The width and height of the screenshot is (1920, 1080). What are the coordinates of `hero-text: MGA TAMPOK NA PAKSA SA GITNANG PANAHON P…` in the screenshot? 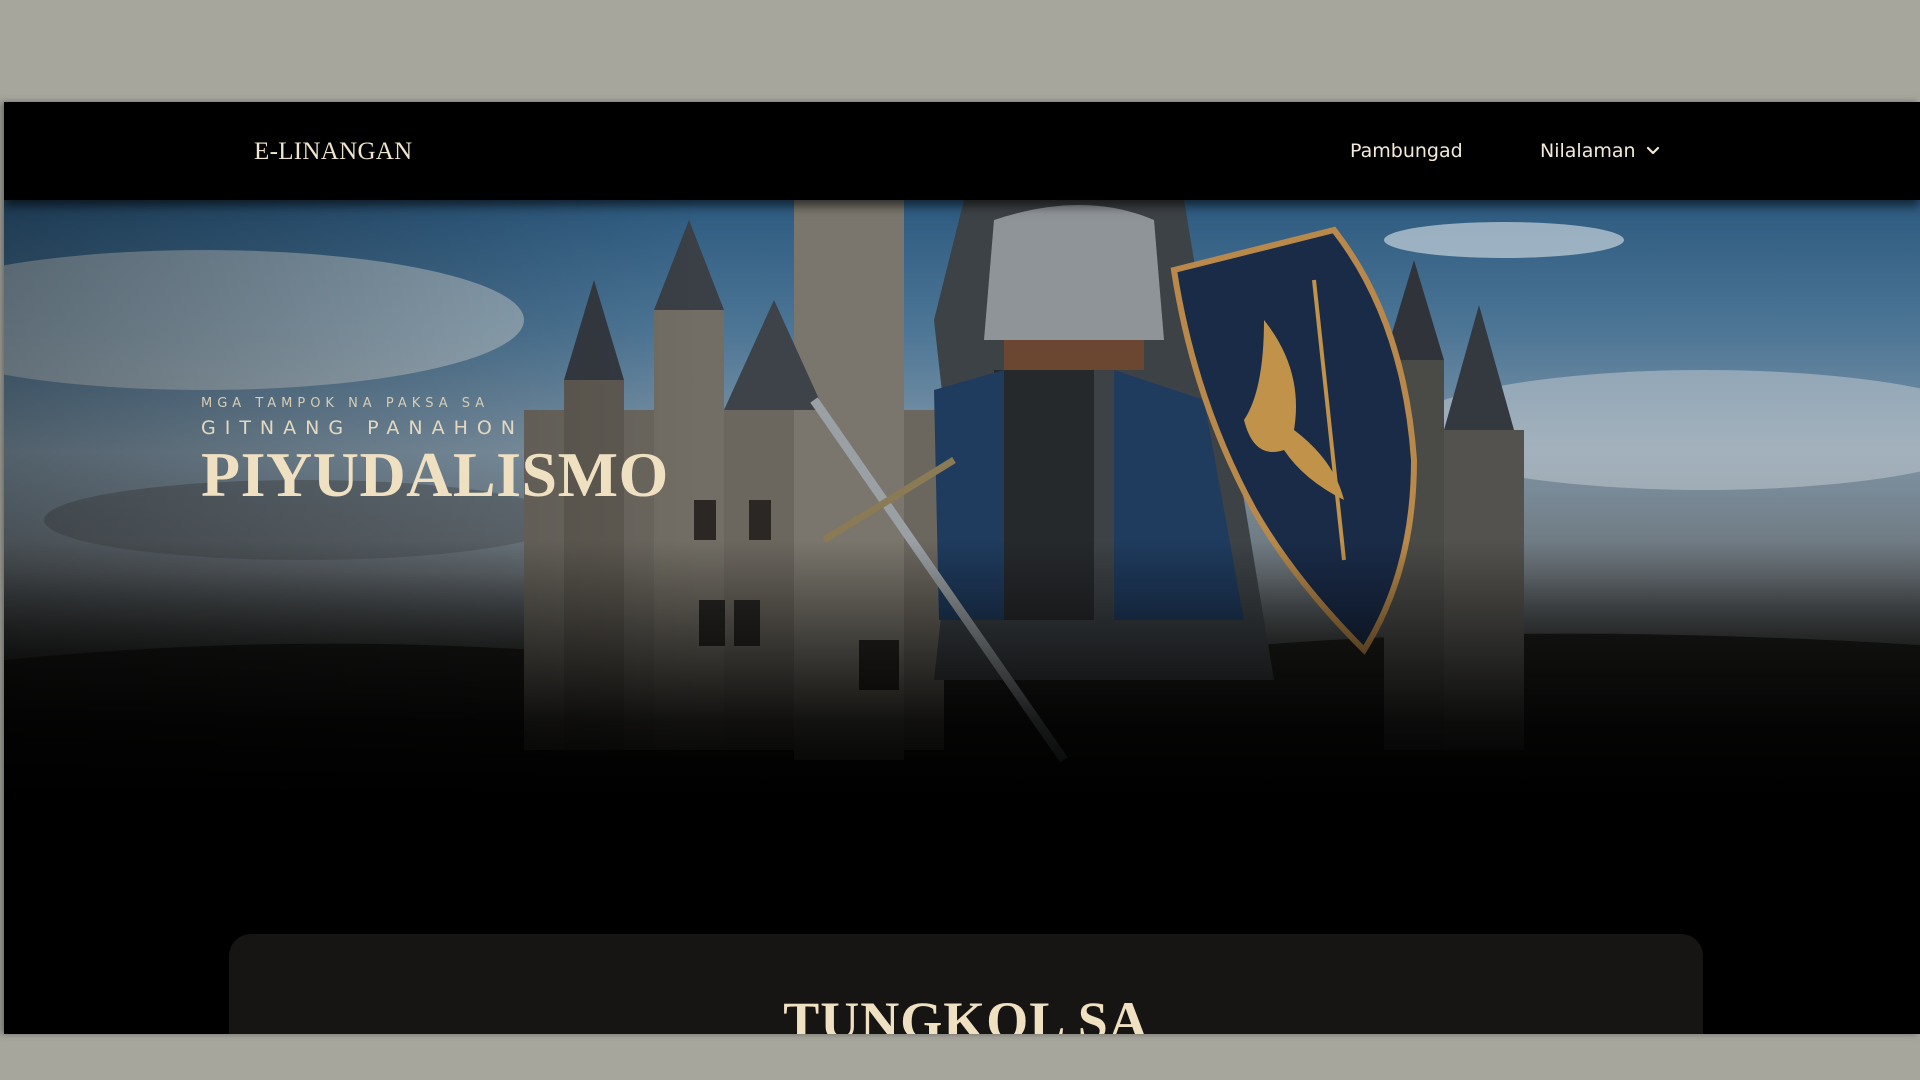 It's located at (435, 451).